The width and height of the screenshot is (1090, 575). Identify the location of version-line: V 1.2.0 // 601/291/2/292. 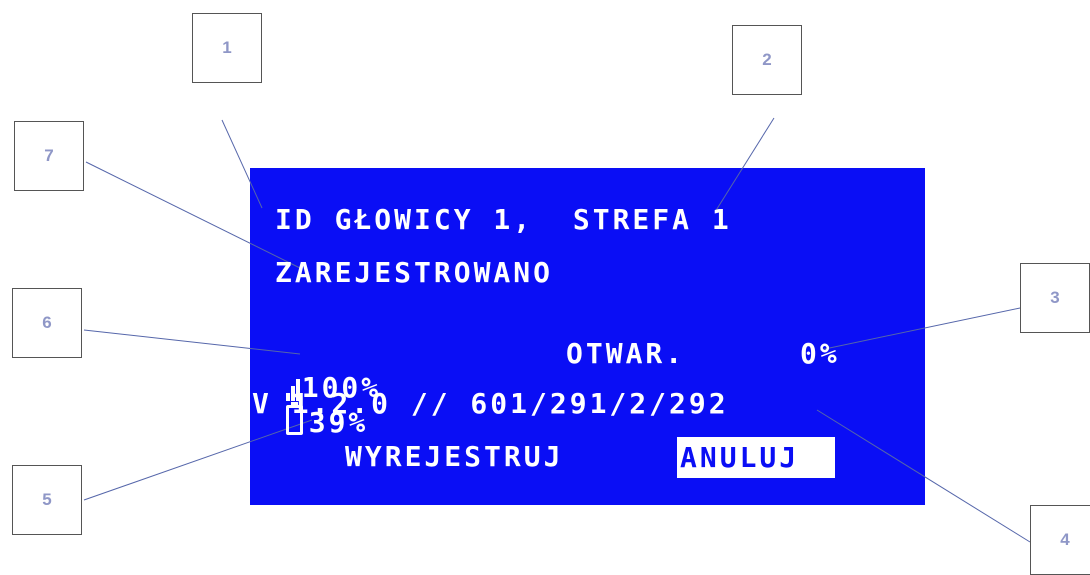
(490, 403).